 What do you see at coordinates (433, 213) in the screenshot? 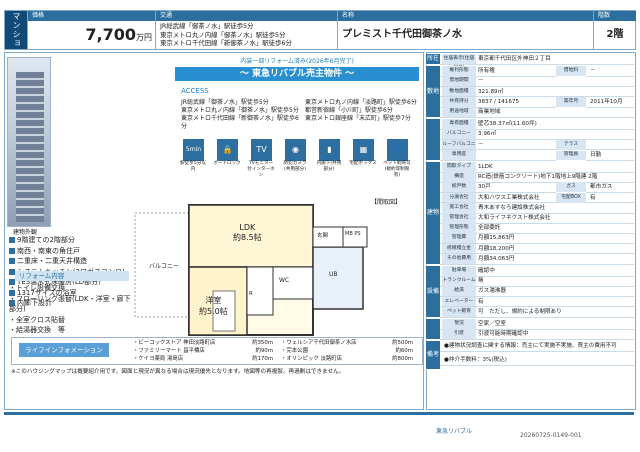
I see `detail-group-label: 建物` at bounding box center [433, 213].